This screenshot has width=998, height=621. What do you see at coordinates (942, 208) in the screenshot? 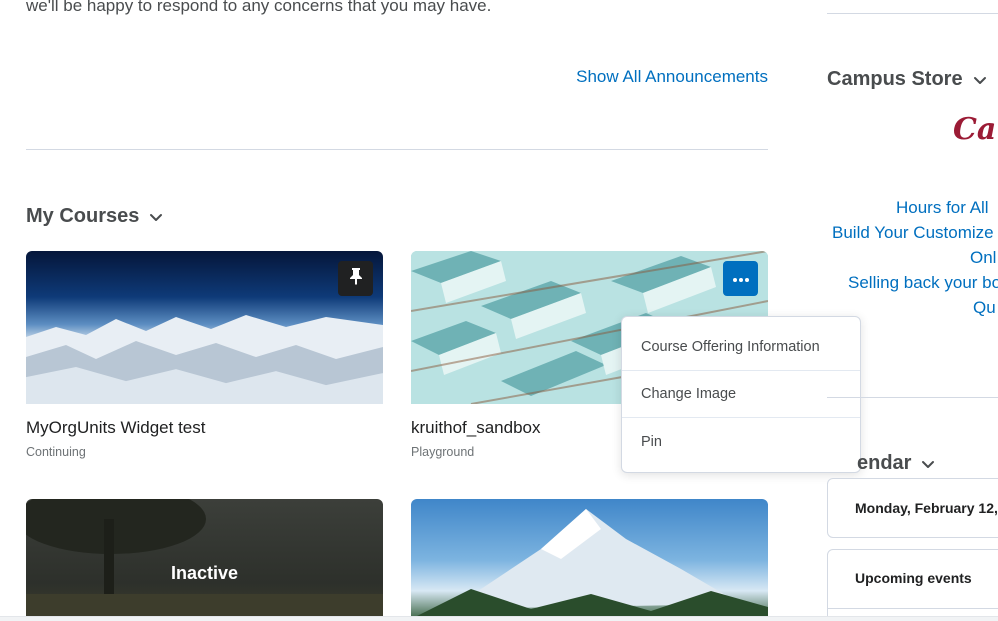
I see `store-link-hours: Hours for All` at bounding box center [942, 208].